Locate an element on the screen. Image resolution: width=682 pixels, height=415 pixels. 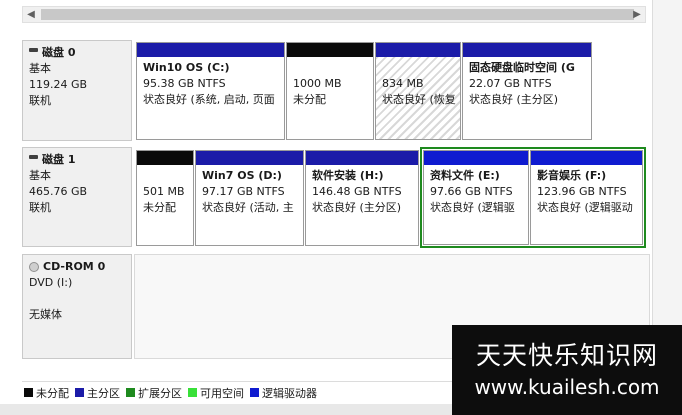
cdrom-label: CD-ROM 0 DVD (I:) 无媒体 is located at coordinates (77, 306).